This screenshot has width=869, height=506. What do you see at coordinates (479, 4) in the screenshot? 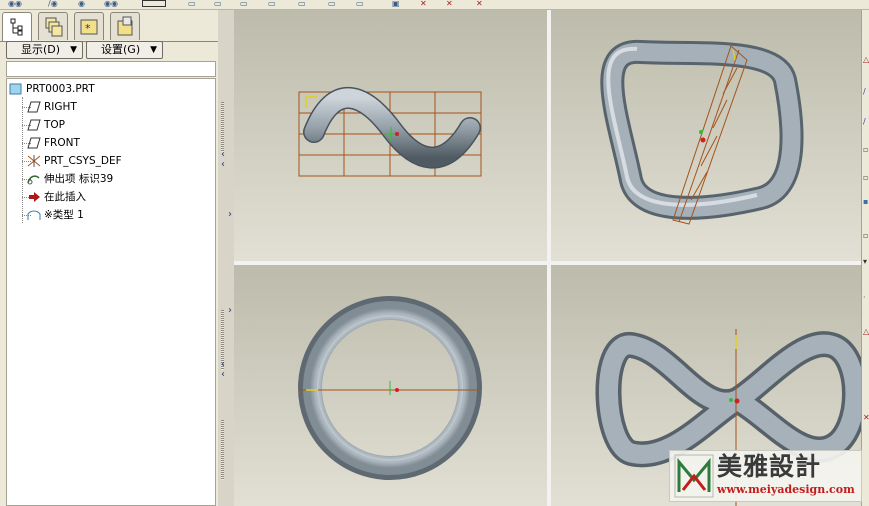
I see `tool-icon-3: ✕` at bounding box center [479, 4].